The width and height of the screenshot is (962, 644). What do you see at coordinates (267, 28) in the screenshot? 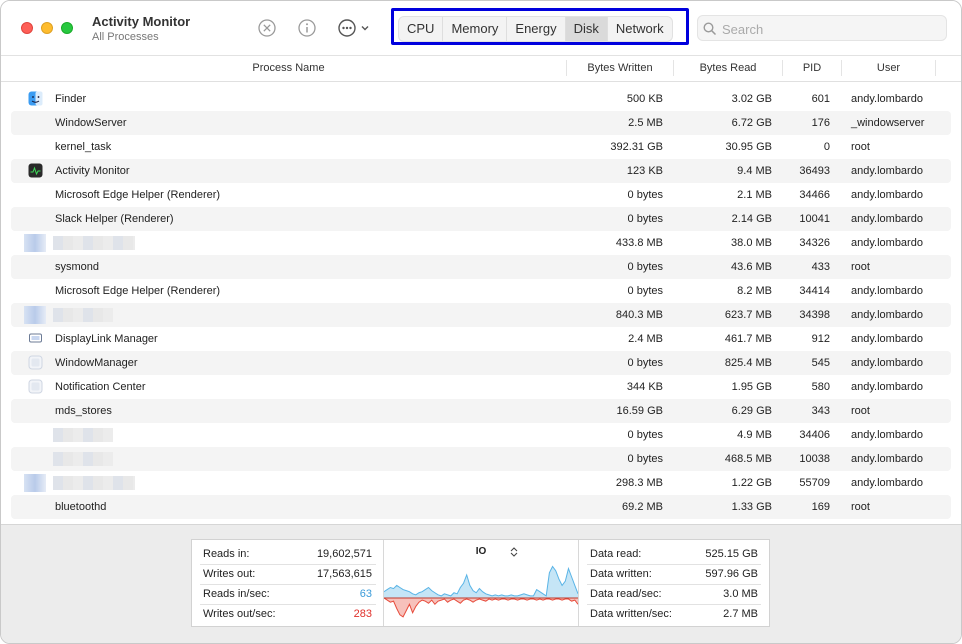
I see `stop-process-icon` at bounding box center [267, 28].